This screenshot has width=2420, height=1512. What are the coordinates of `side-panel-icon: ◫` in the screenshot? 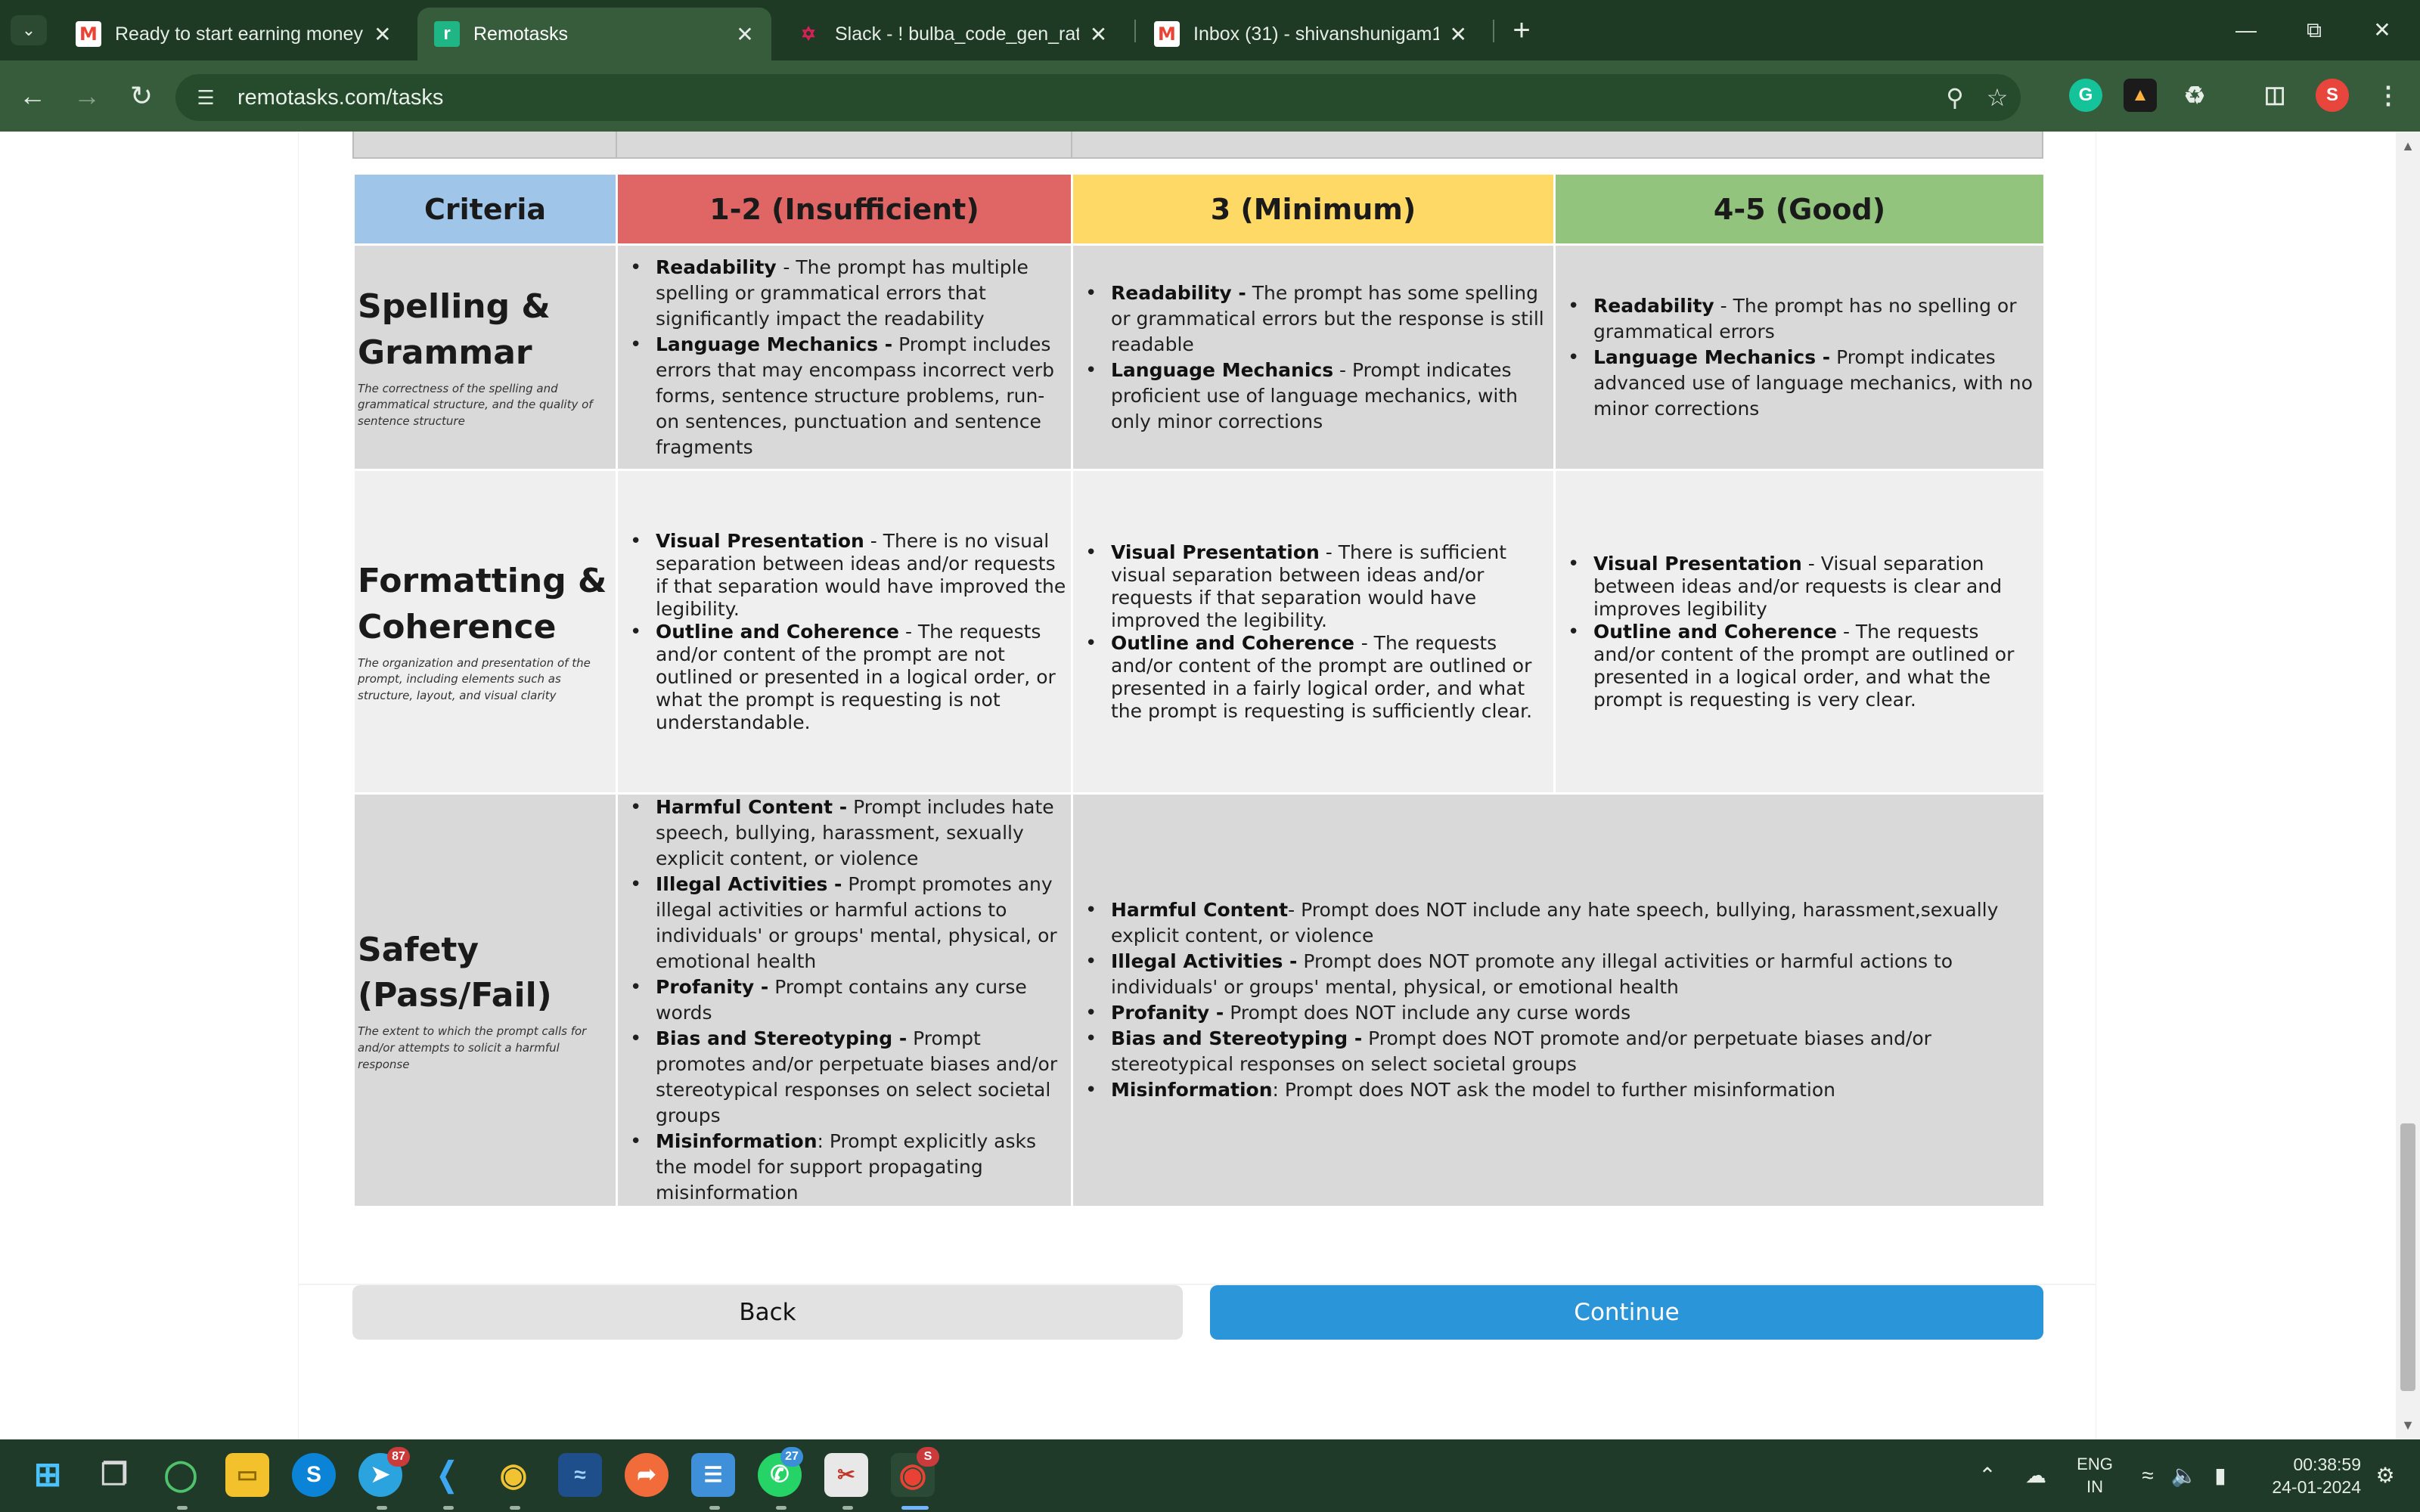 It's located at (2274, 95).